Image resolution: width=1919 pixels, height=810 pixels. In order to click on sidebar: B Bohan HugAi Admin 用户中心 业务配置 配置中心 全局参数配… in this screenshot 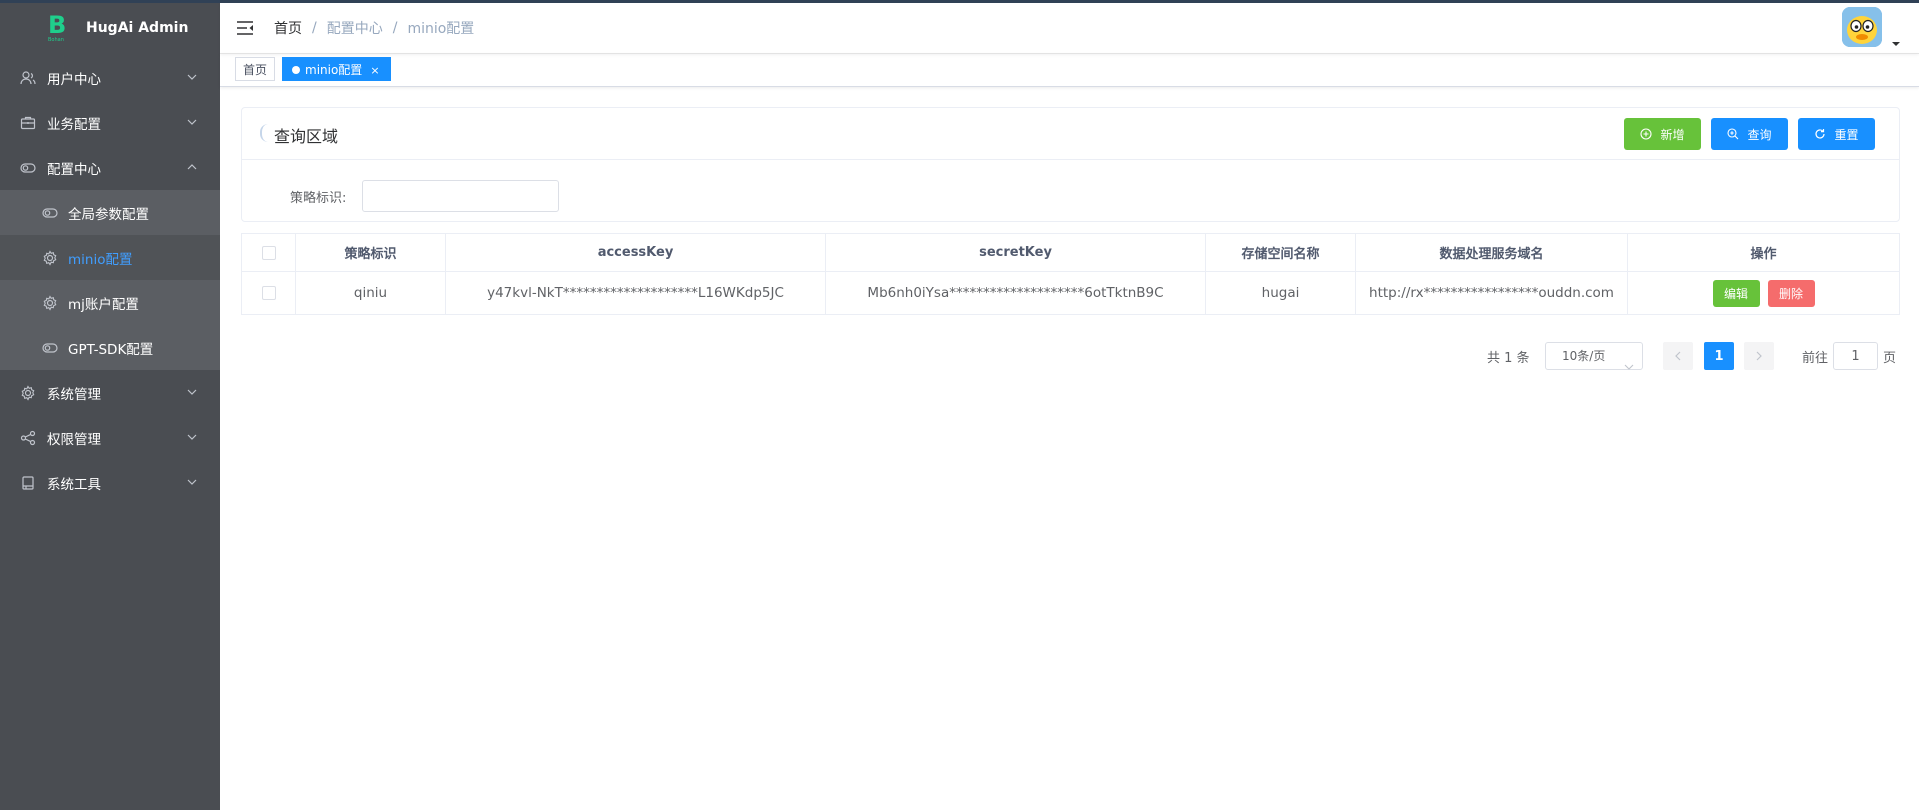, I will do `click(110, 405)`.